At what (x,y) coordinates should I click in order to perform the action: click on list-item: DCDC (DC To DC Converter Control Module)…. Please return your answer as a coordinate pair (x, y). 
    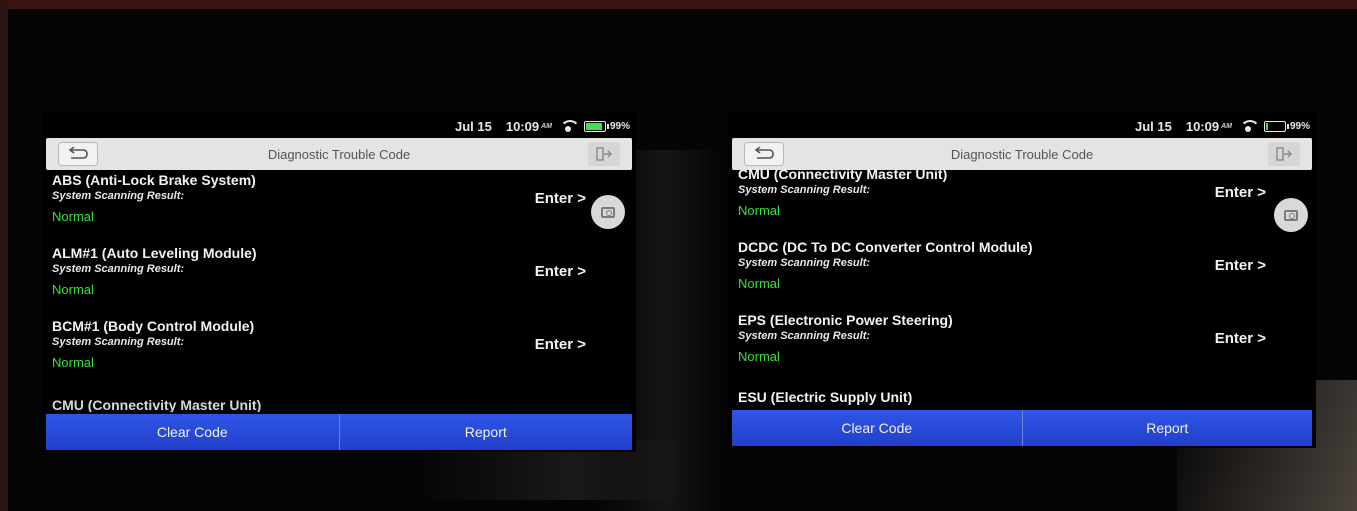
    Looking at the image, I should click on (1022, 275).